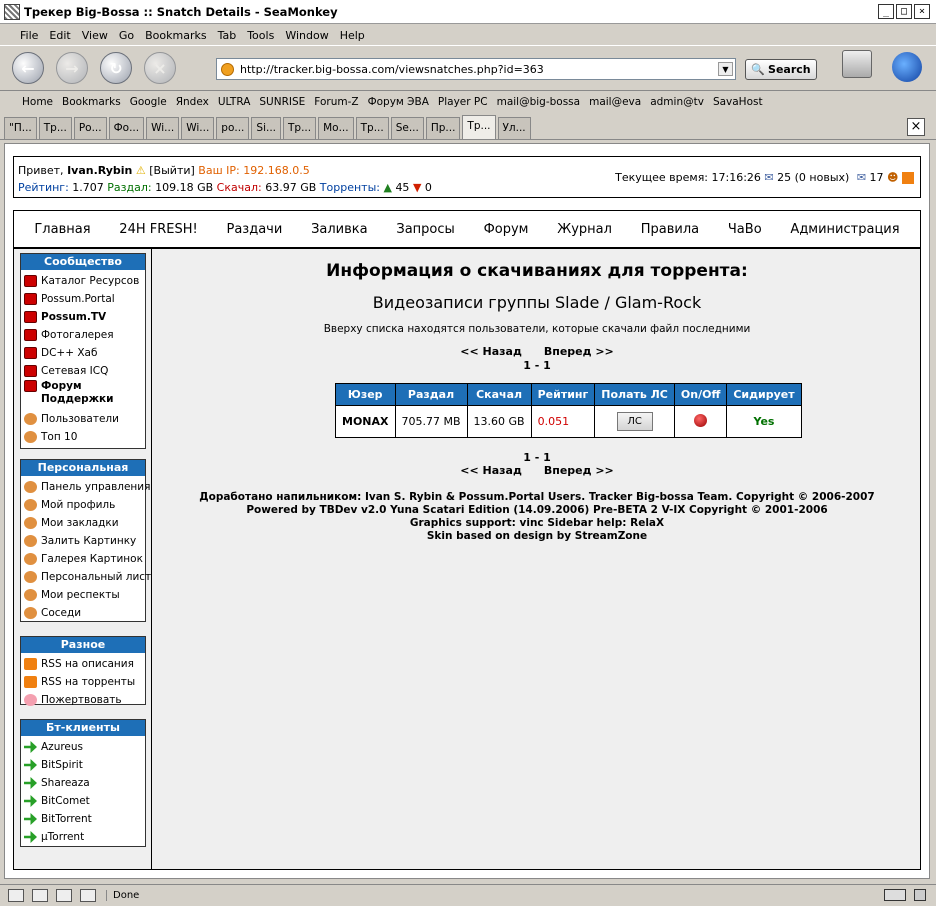 This screenshot has height=906, width=936. What do you see at coordinates (861, 177) in the screenshot?
I see `outbox-icon: ✉` at bounding box center [861, 177].